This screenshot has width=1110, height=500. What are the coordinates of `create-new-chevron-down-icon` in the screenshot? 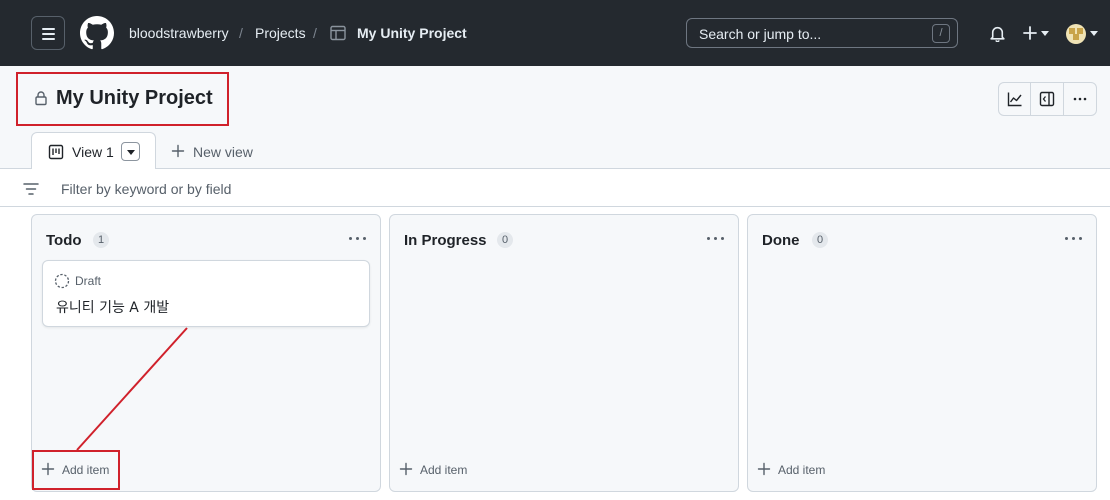 It's located at (1045, 33).